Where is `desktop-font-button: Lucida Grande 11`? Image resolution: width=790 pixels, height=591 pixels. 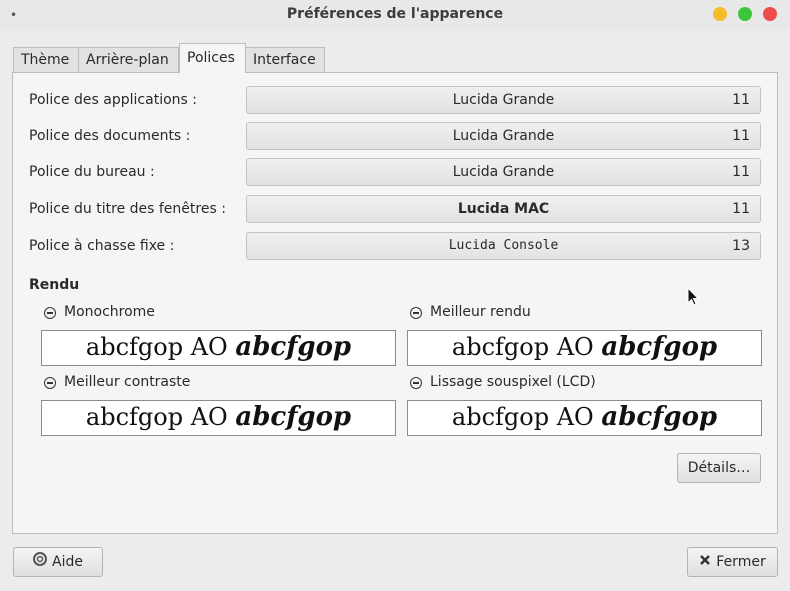
desktop-font-button: Lucida Grande 11 is located at coordinates (503, 172).